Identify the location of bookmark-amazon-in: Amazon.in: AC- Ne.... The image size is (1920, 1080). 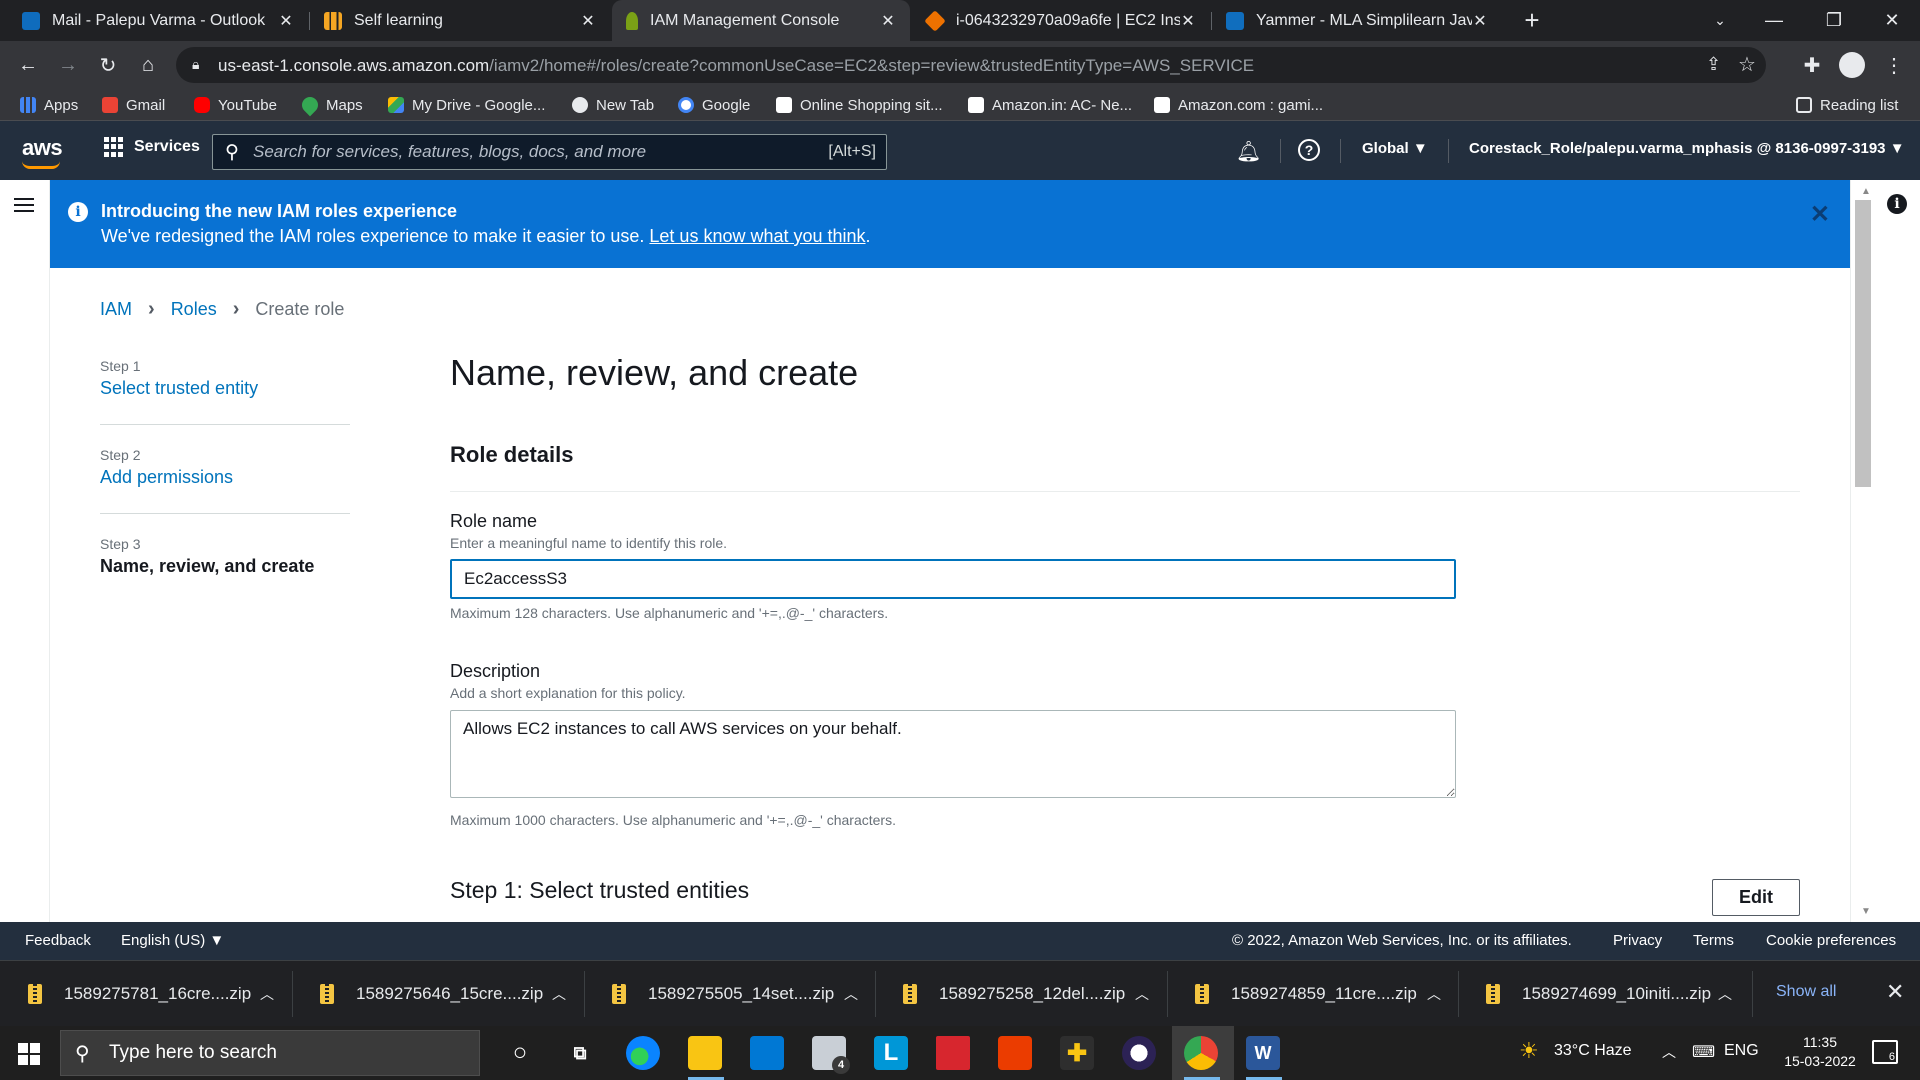
(1050, 105).